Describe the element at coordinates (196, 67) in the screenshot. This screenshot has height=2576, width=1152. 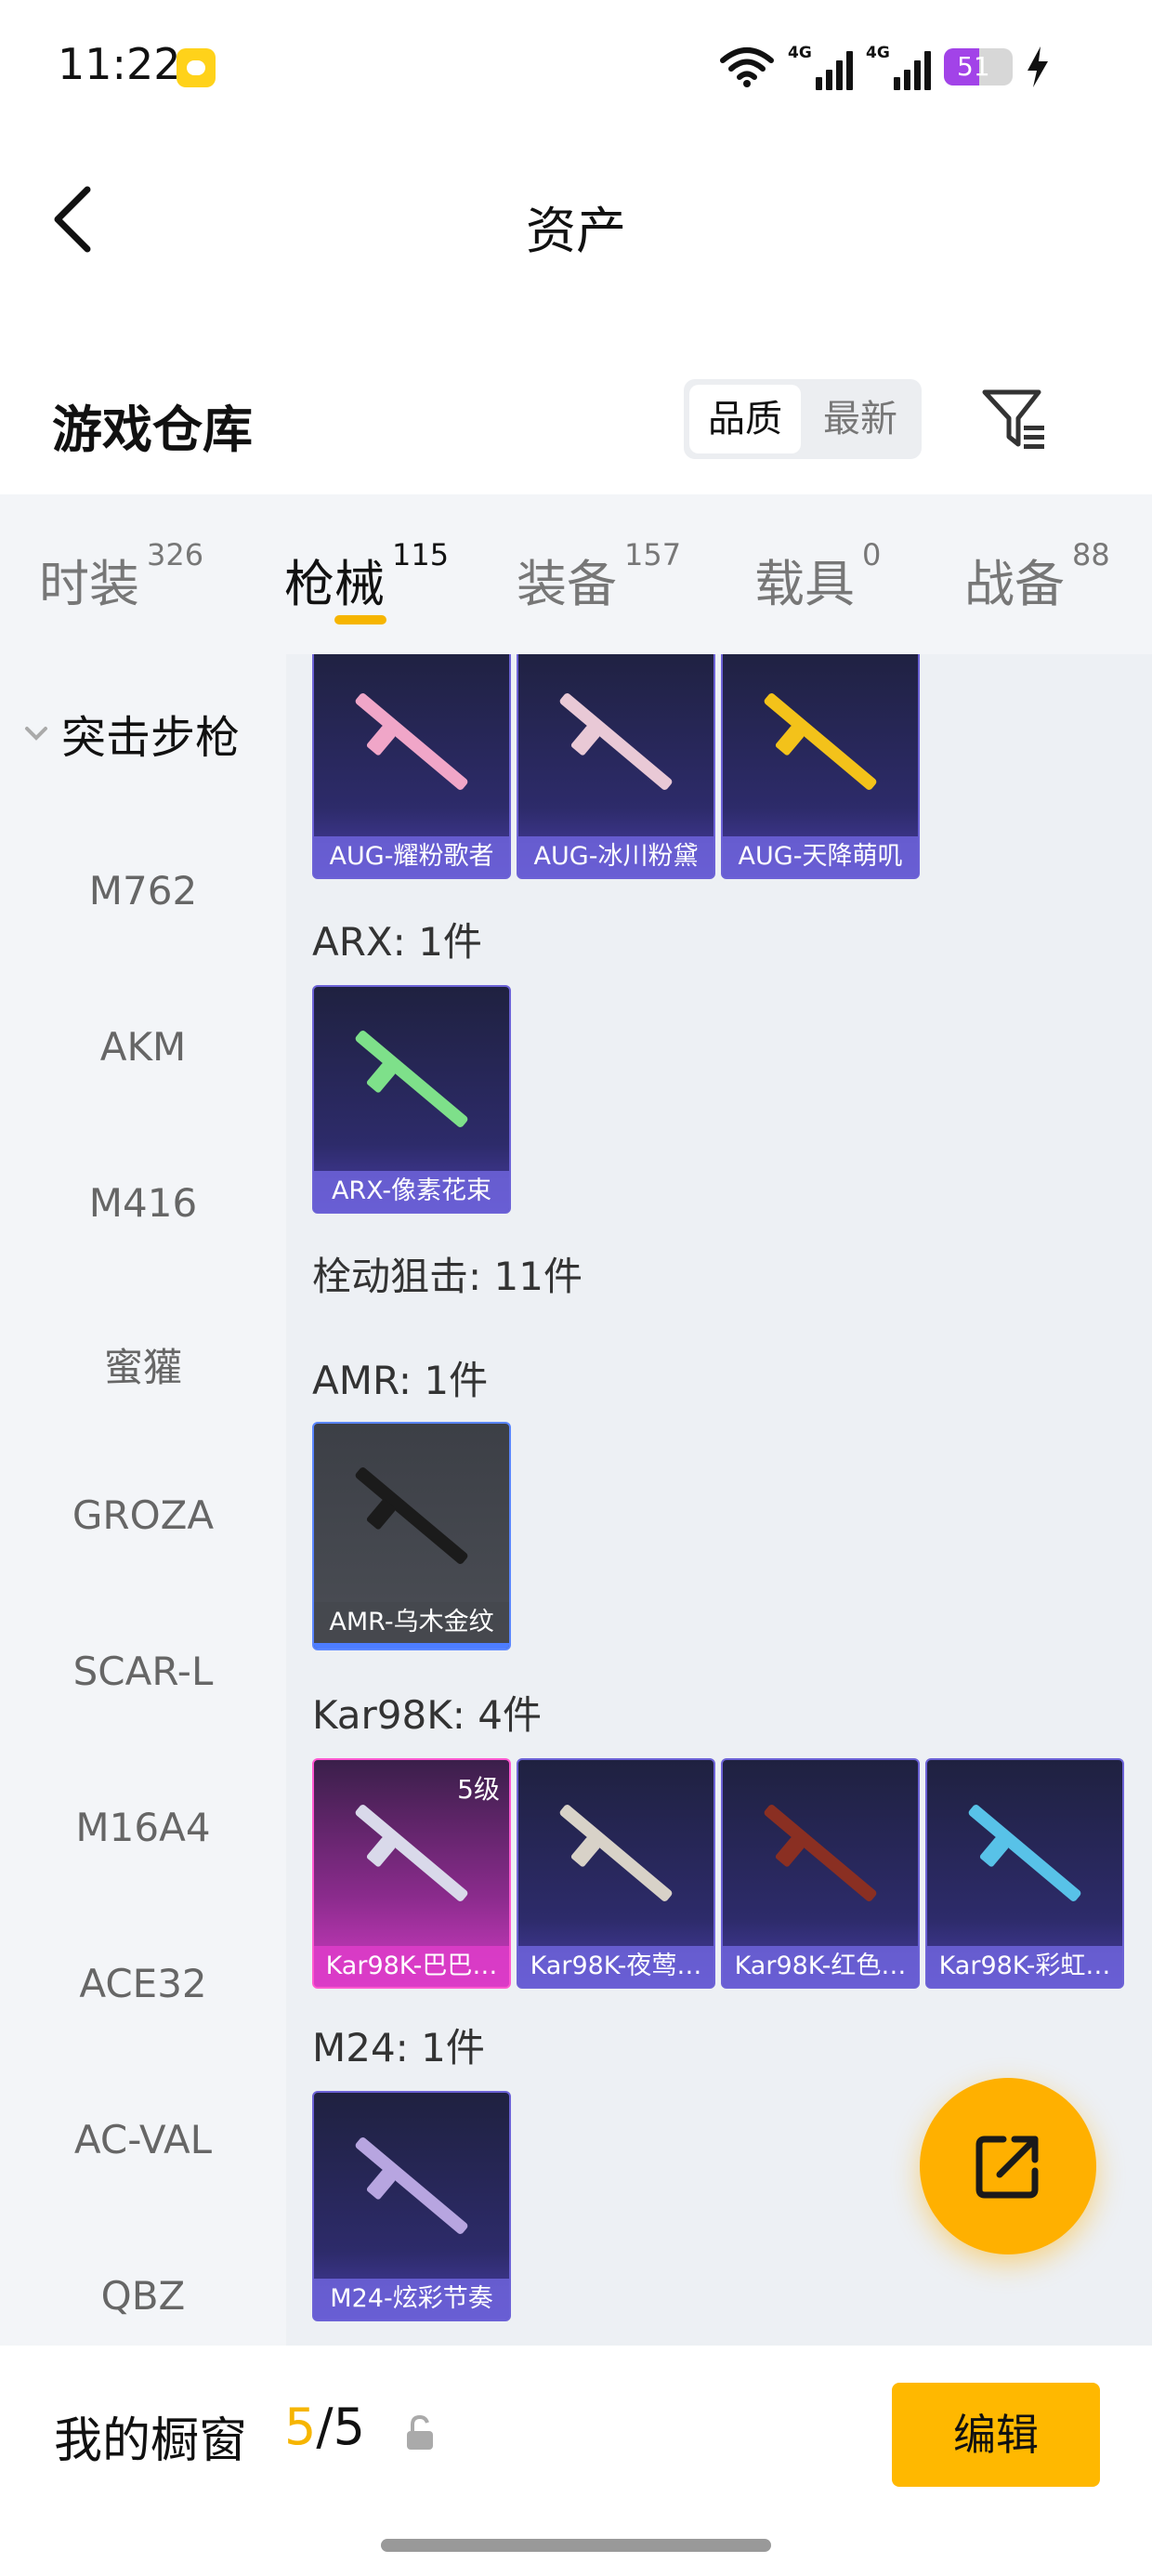
I see `app-notification-icon` at that location.